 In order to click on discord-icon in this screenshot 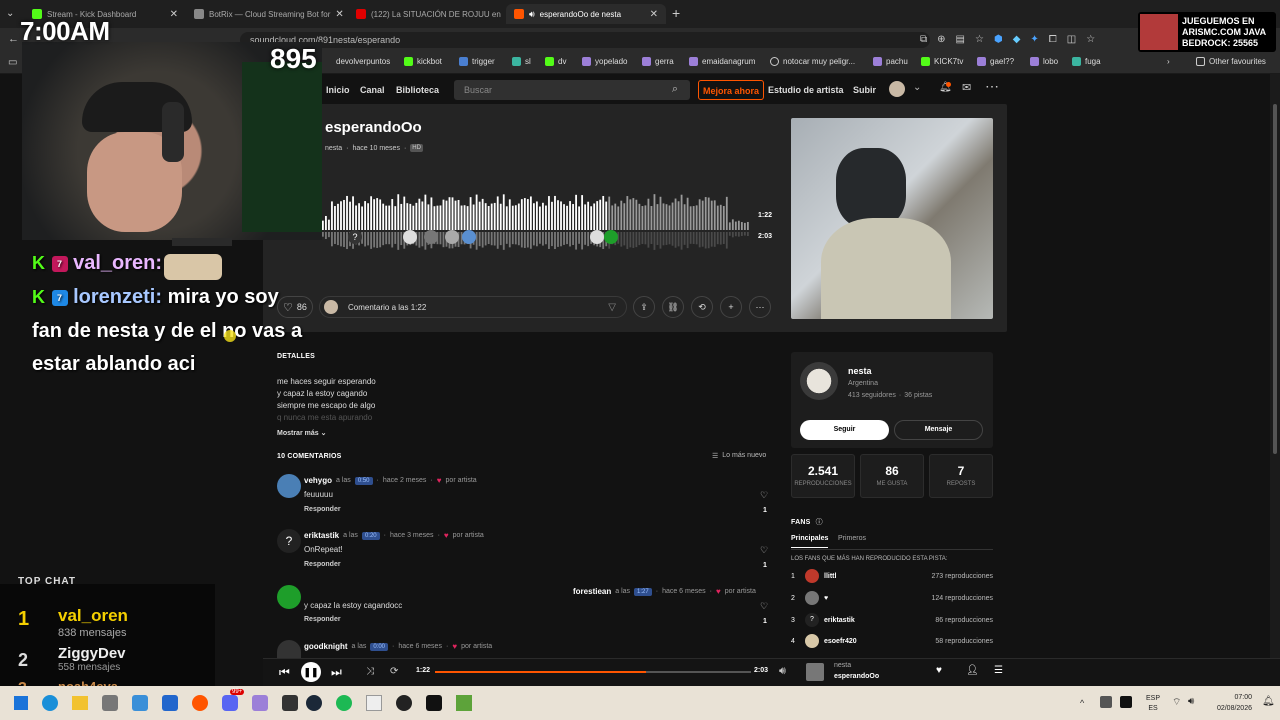, I will do `click(230, 703)`.